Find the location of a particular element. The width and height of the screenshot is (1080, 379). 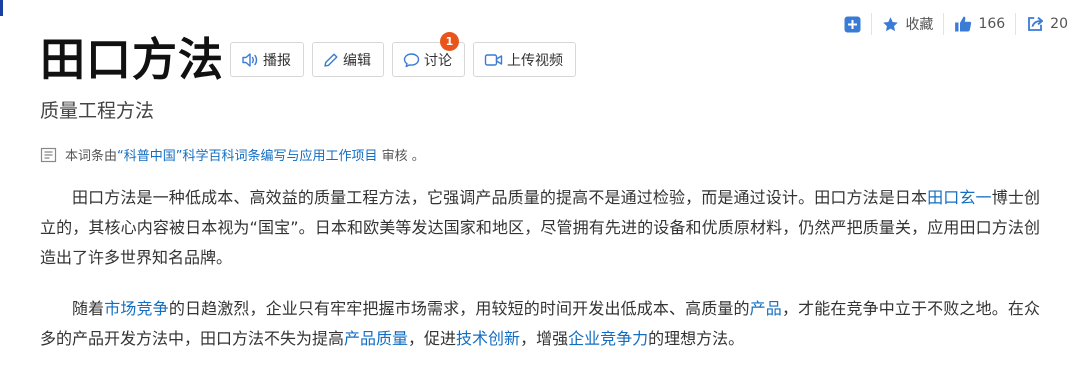

entry-toolbar: 播报 编辑 讨论 1 上传视频 is located at coordinates (403, 54).